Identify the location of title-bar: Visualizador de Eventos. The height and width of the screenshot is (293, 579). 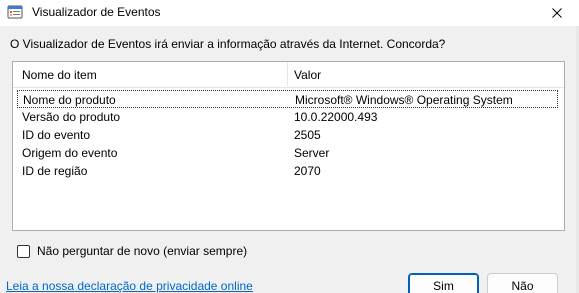
(289, 13).